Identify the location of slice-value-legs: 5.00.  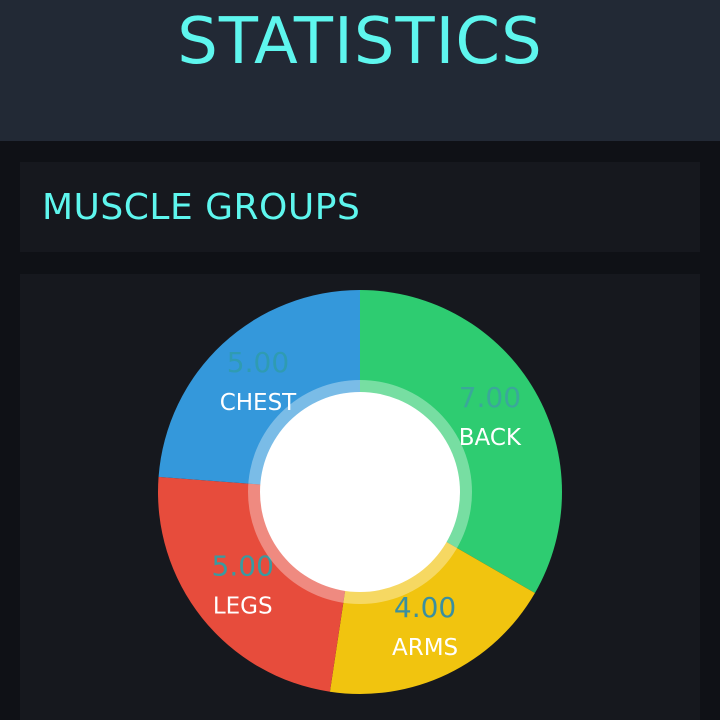
(243, 566).